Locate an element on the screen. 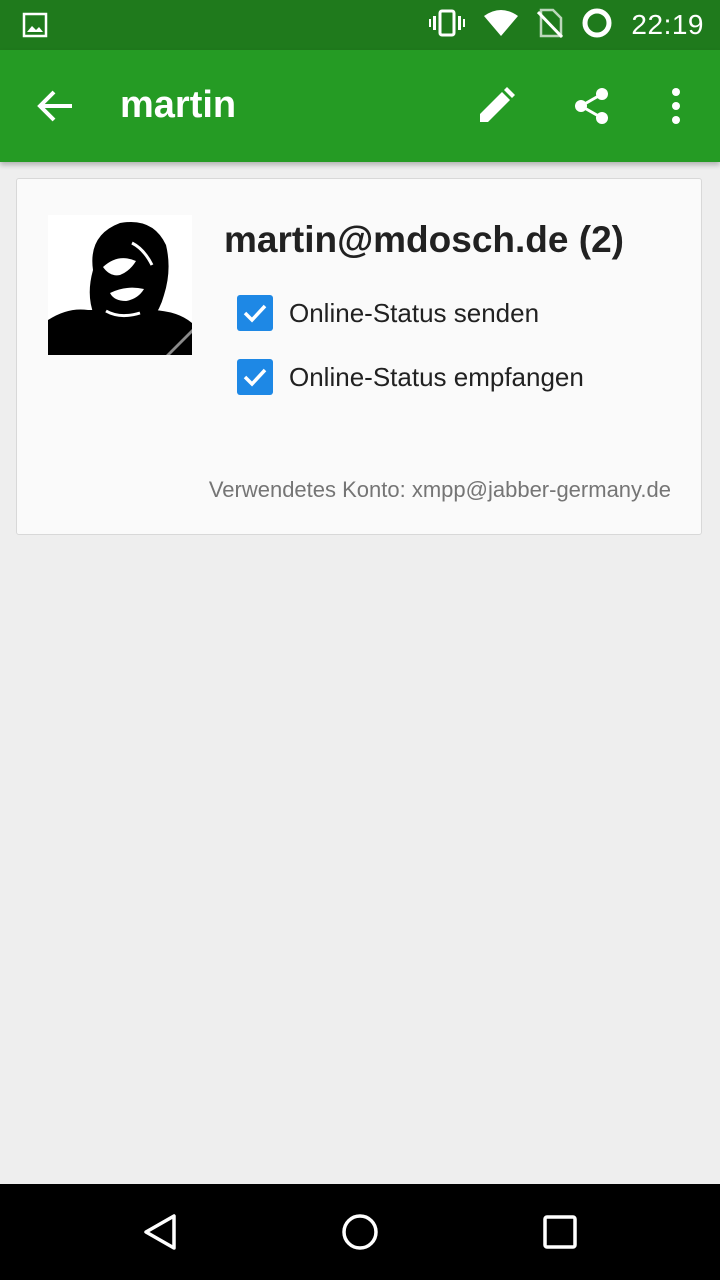 This screenshot has width=720, height=1280. send-presence-label: Online-Status senden is located at coordinates (414, 312).